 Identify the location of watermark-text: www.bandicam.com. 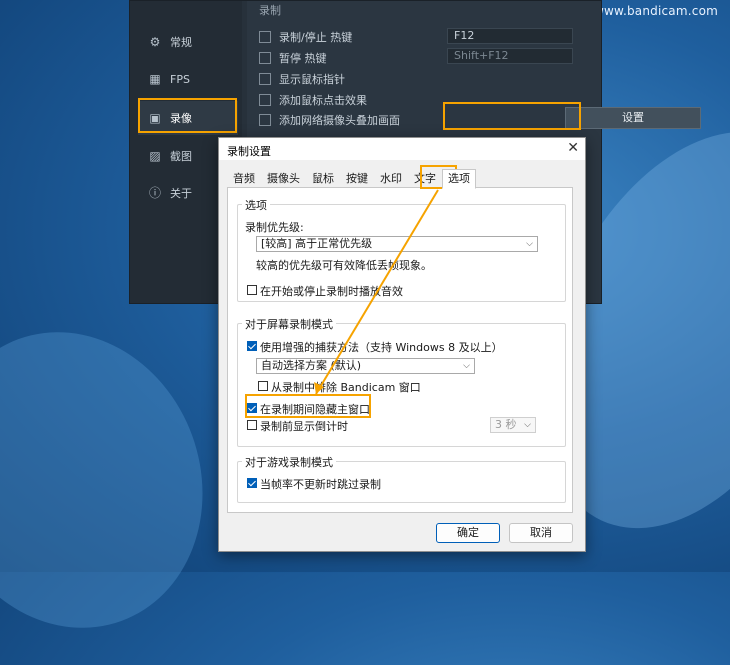
(656, 11).